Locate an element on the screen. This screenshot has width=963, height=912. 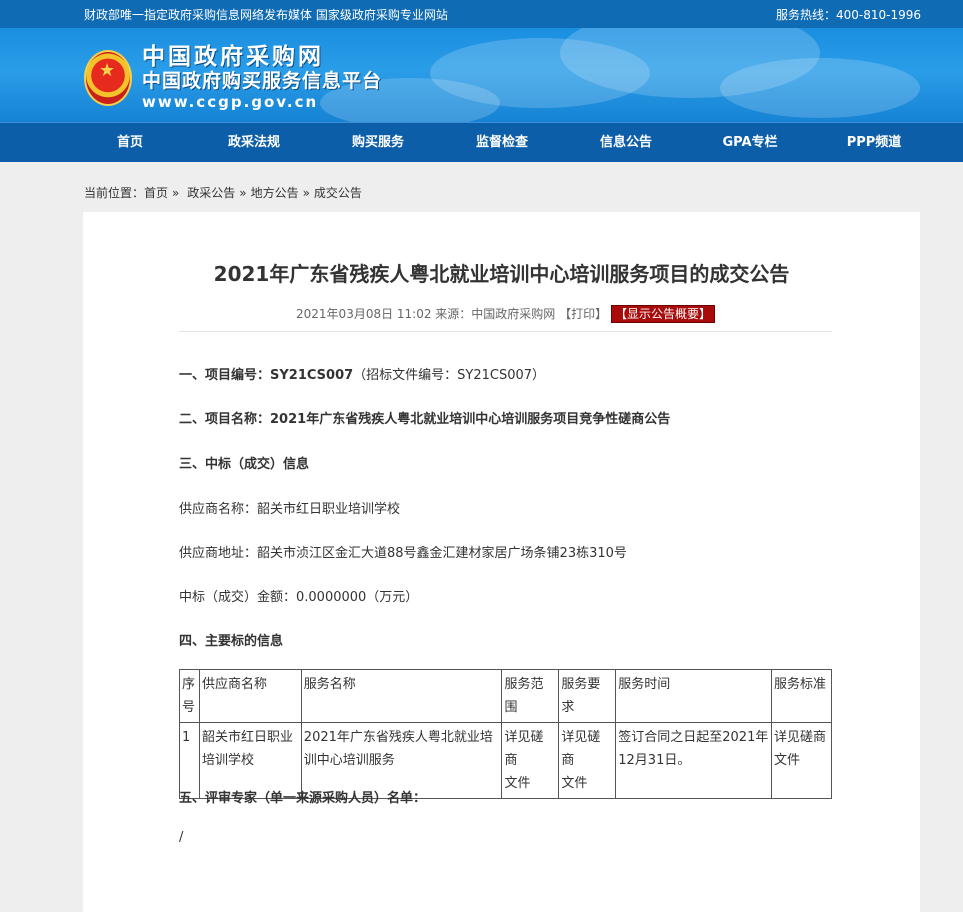
logo-url: www.ccgp.gov.cn is located at coordinates (230, 102).